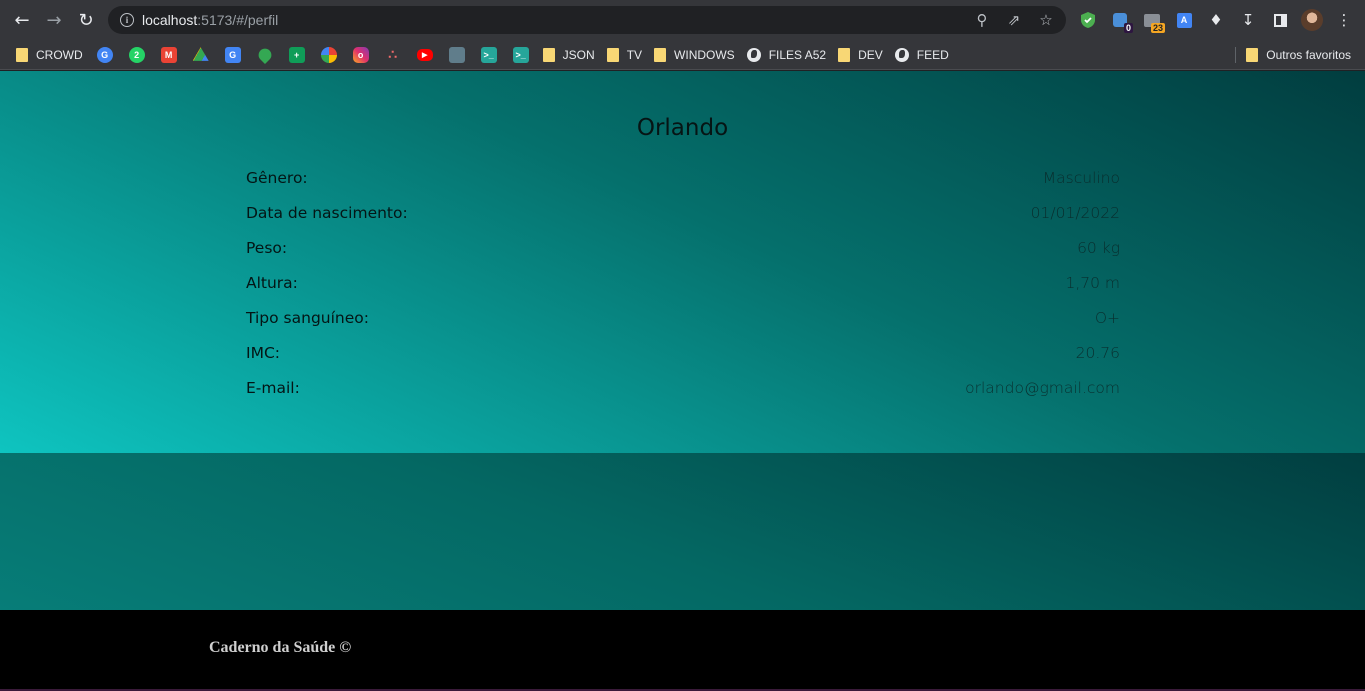  What do you see at coordinates (263, 353) in the screenshot?
I see `field-label: IMC:` at bounding box center [263, 353].